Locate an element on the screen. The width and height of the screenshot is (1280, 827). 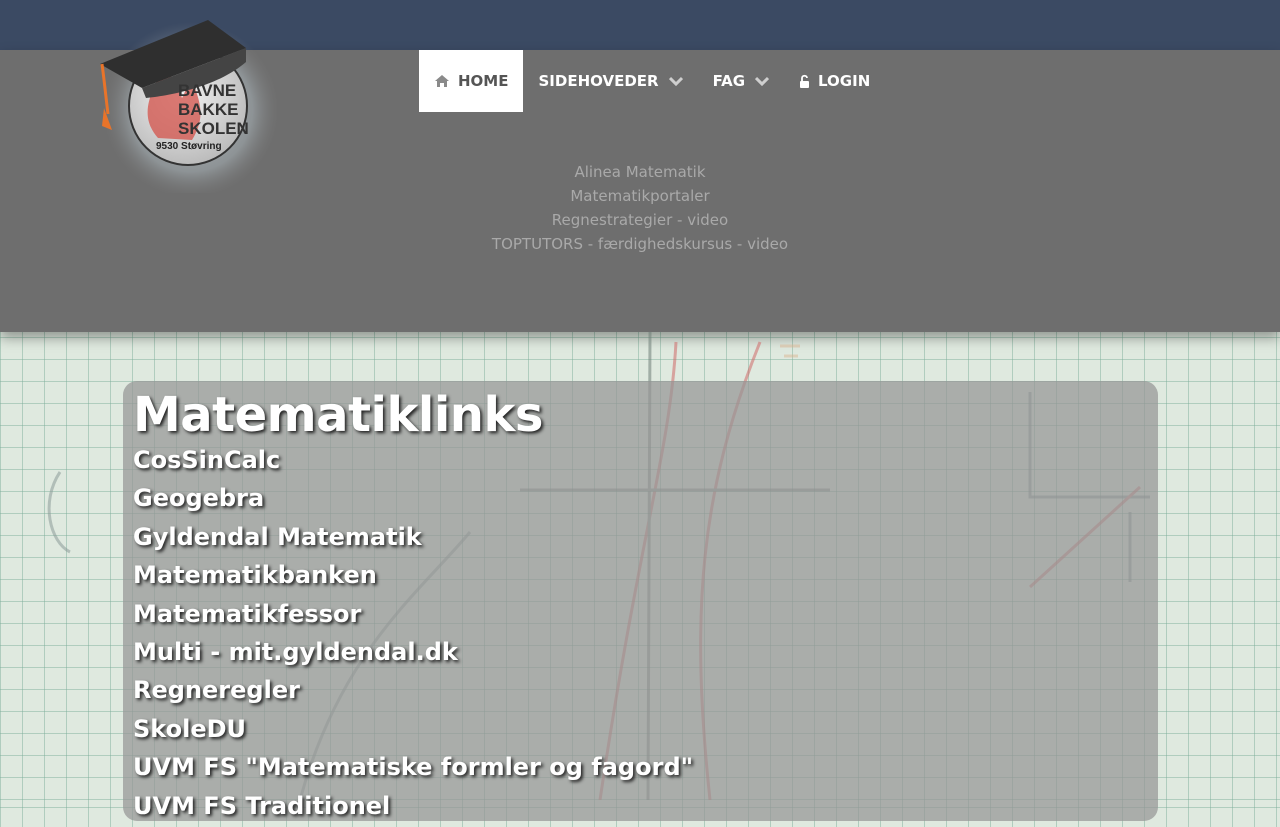
nav-item-login: LOGIN is located at coordinates (834, 81).